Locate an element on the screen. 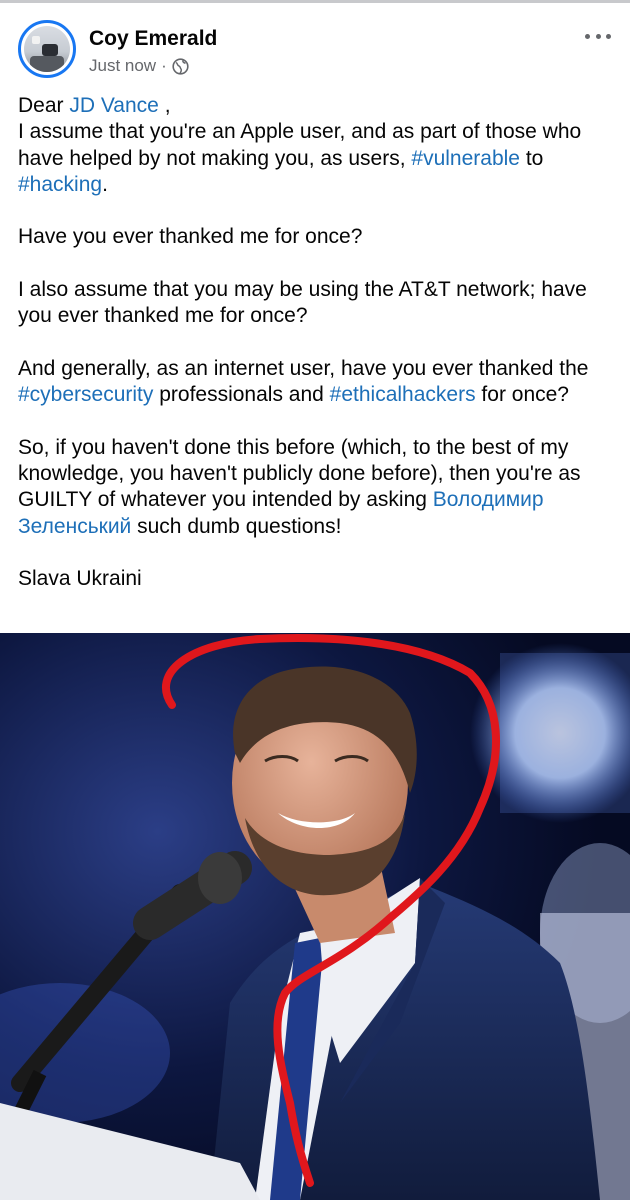 This screenshot has width=630, height=1200. hashtag-vulnerable: #vulnerable is located at coordinates (465, 158).